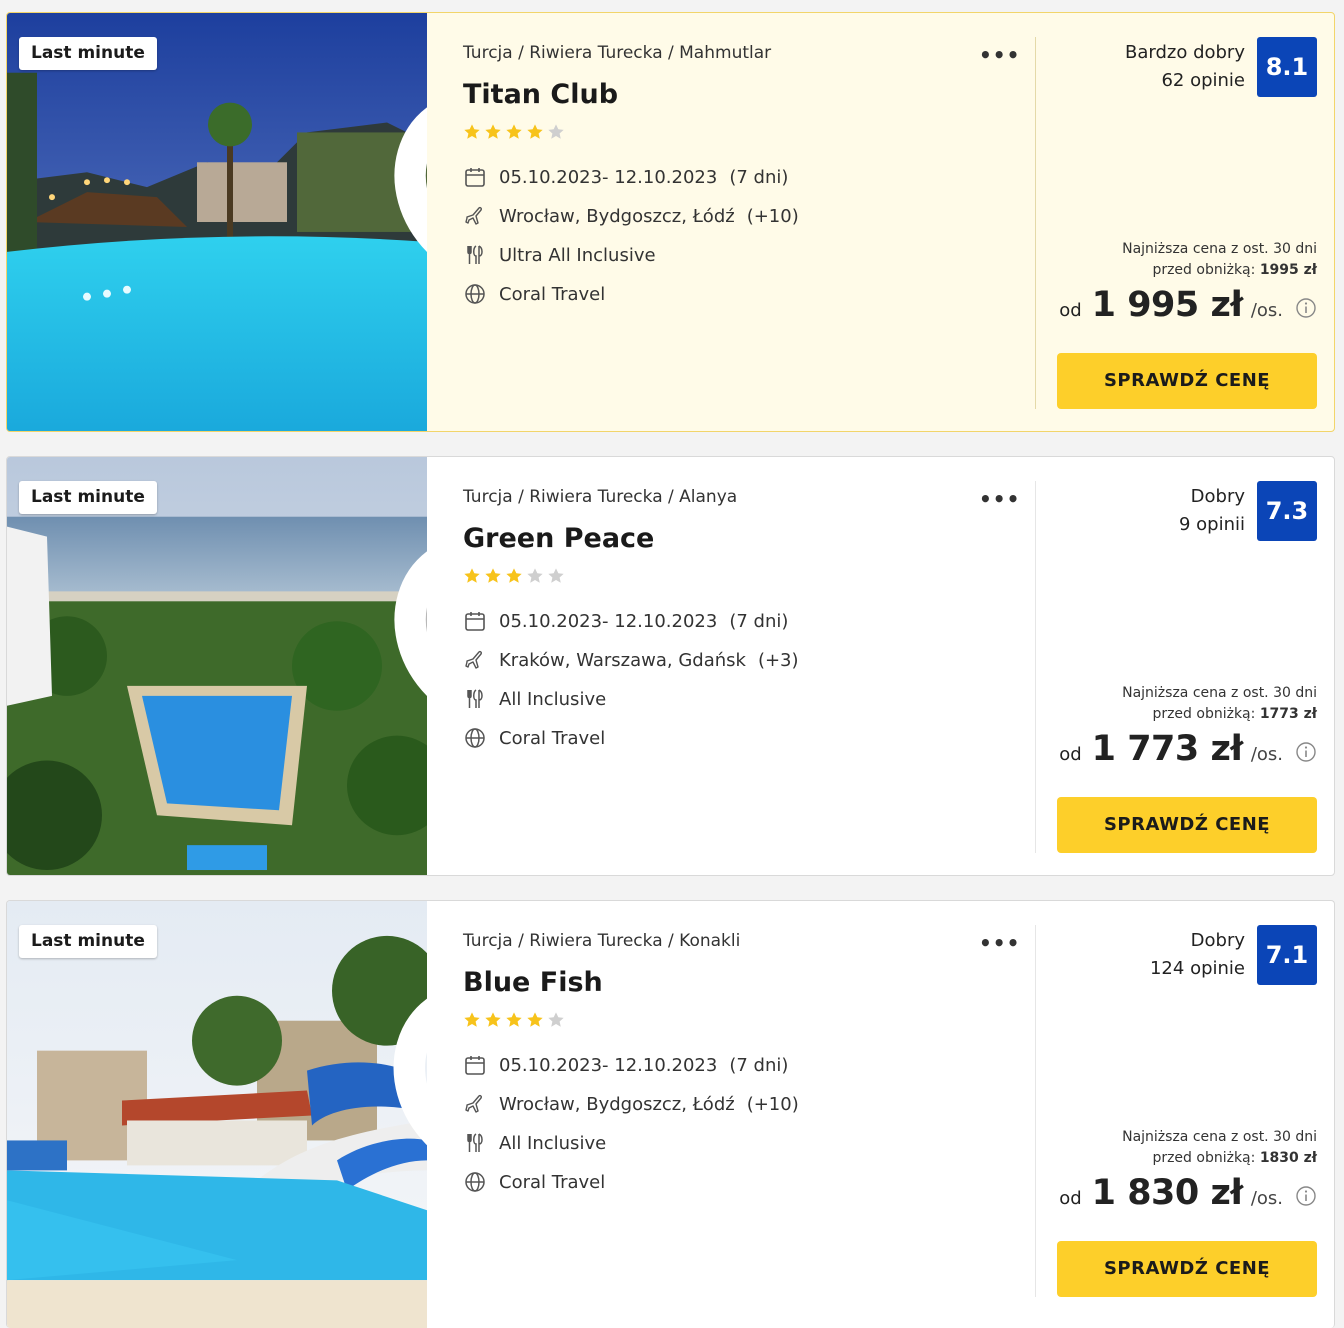 The image size is (1344, 1328). I want to click on rating-score: 8.1, so click(1287, 67).